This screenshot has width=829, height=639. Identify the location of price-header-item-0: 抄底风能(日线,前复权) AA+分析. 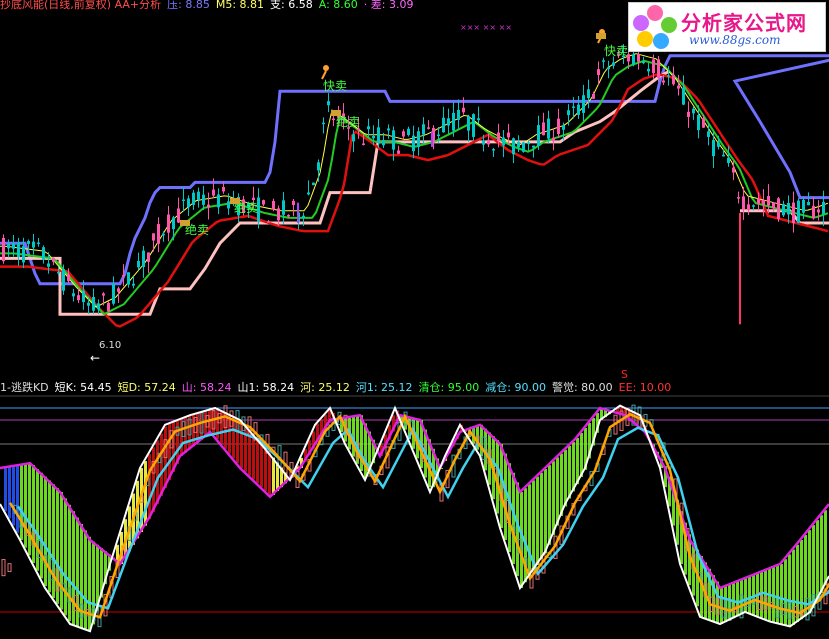
(81, 5).